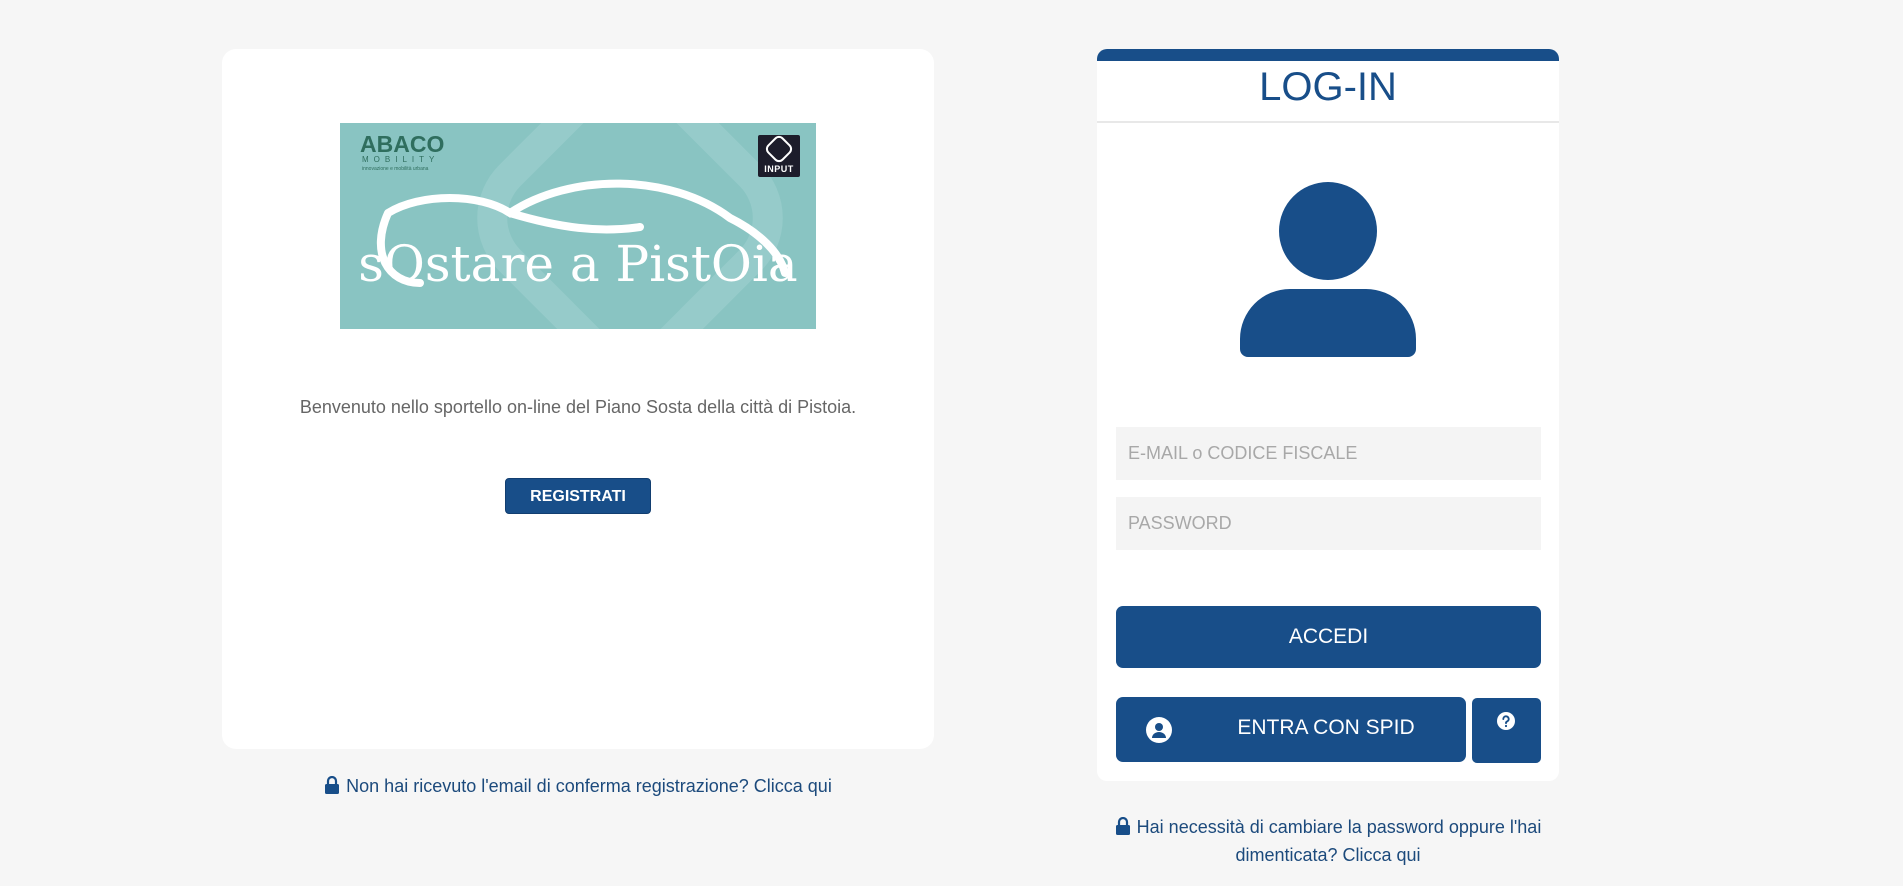 The height and width of the screenshot is (886, 1903). What do you see at coordinates (578, 264) in the screenshot?
I see `banner-title: sOstare a PistOia` at bounding box center [578, 264].